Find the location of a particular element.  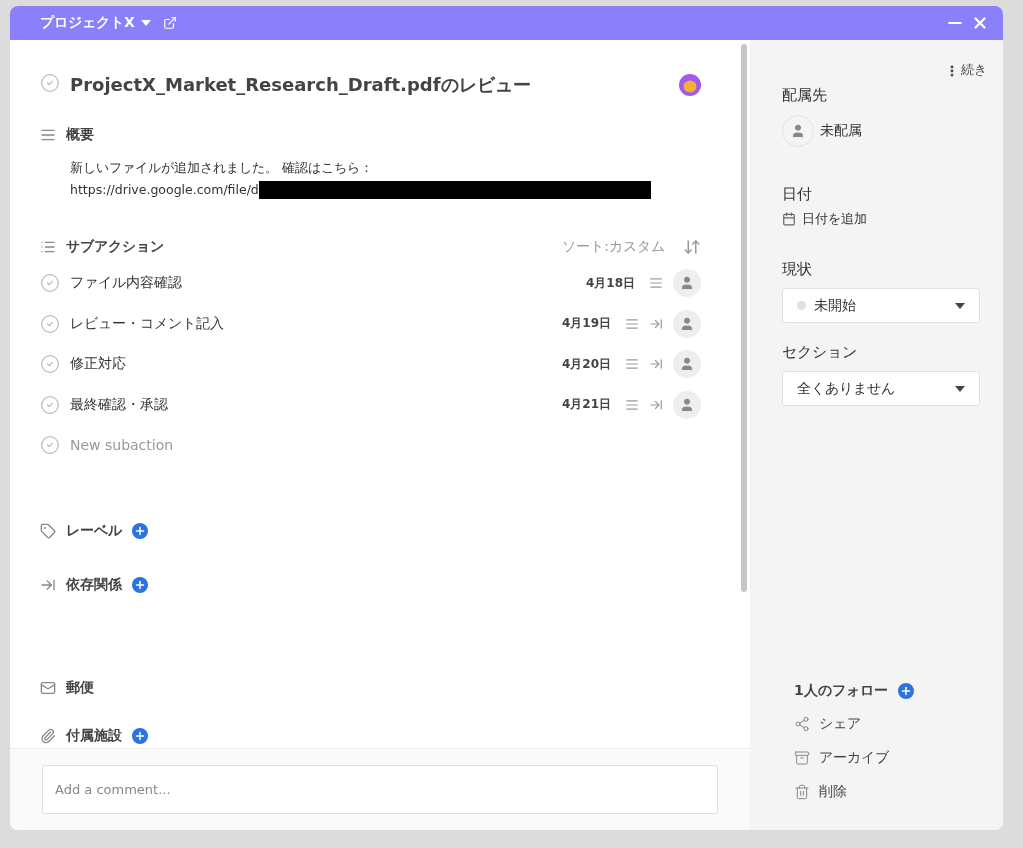

task-title: ProjectX_Market_Research_Draft.pdfのレビュー is located at coordinates (301, 84).